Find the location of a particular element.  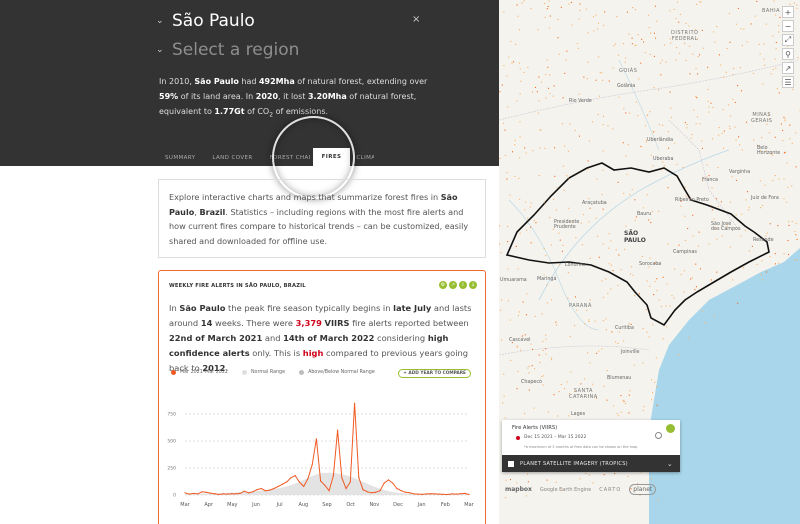

map-label: Uberaba is located at coordinates (663, 159).